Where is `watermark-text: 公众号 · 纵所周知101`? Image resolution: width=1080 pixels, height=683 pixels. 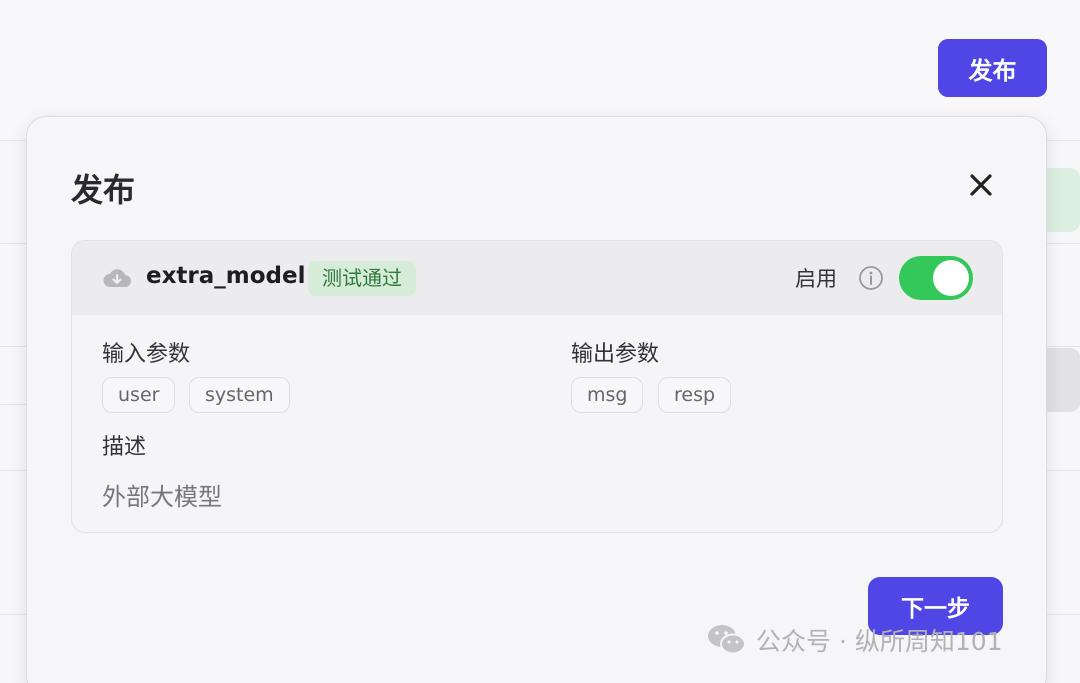
watermark-text: 公众号 · 纵所周知101 is located at coordinates (879, 641).